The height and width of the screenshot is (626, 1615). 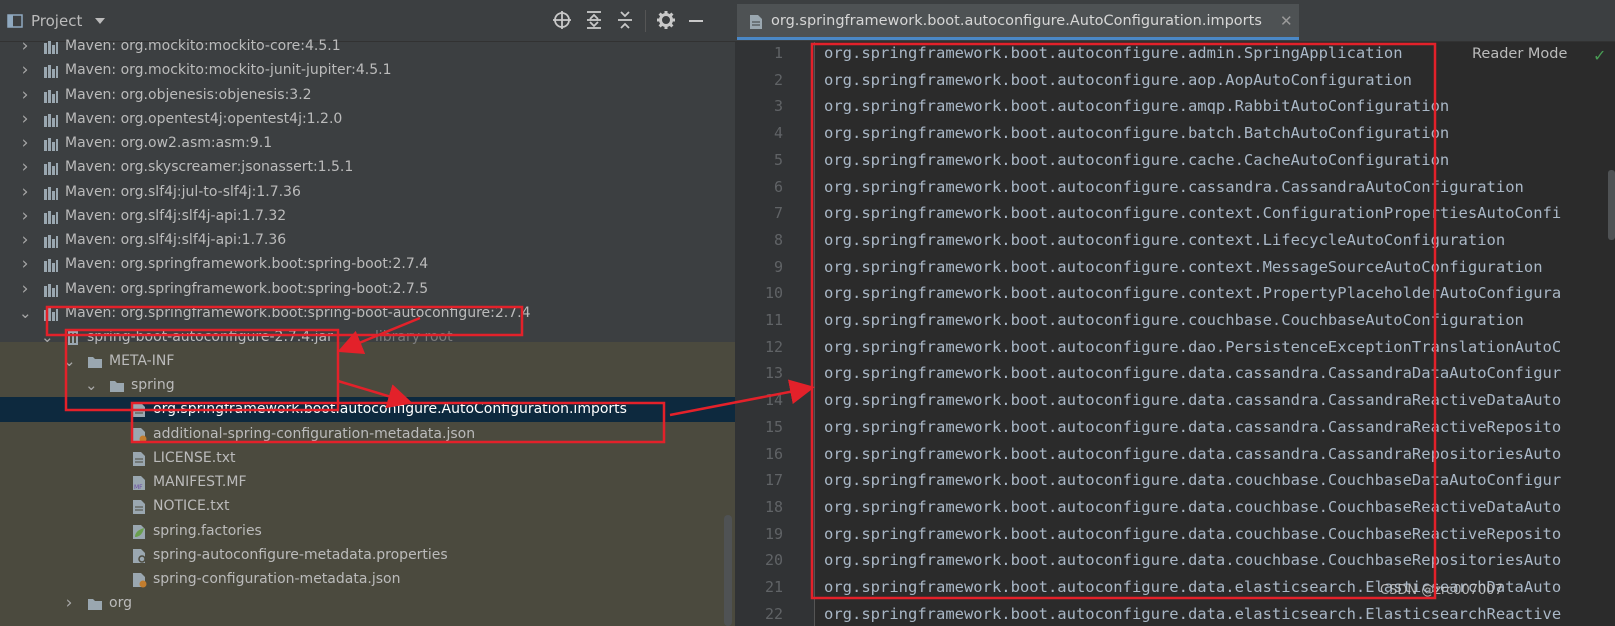 What do you see at coordinates (202, 370) in the screenshot?
I see `highlight-box-jar-folders` at bounding box center [202, 370].